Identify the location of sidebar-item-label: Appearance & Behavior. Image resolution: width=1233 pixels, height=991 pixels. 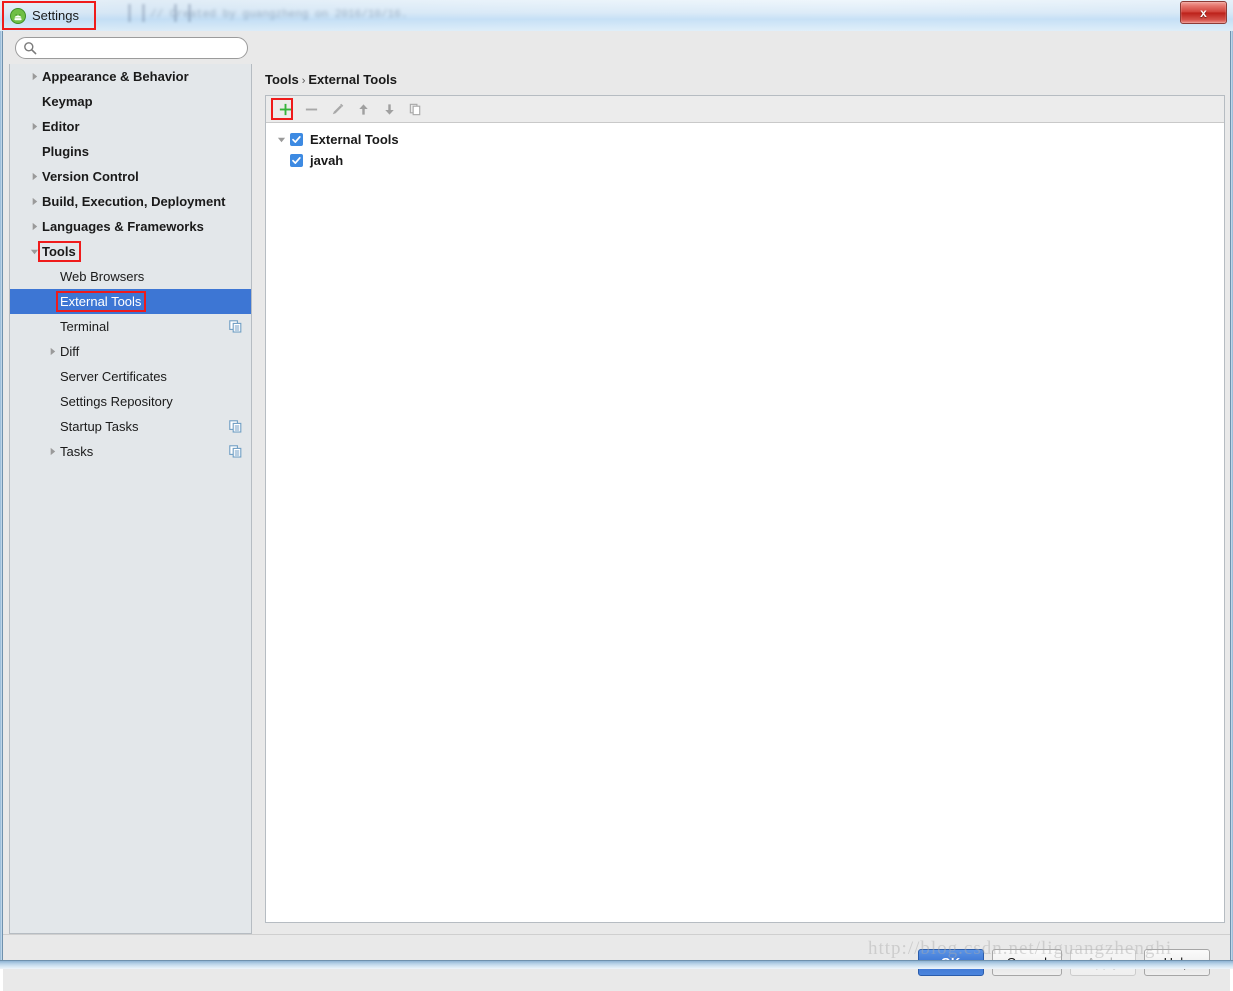
(115, 76).